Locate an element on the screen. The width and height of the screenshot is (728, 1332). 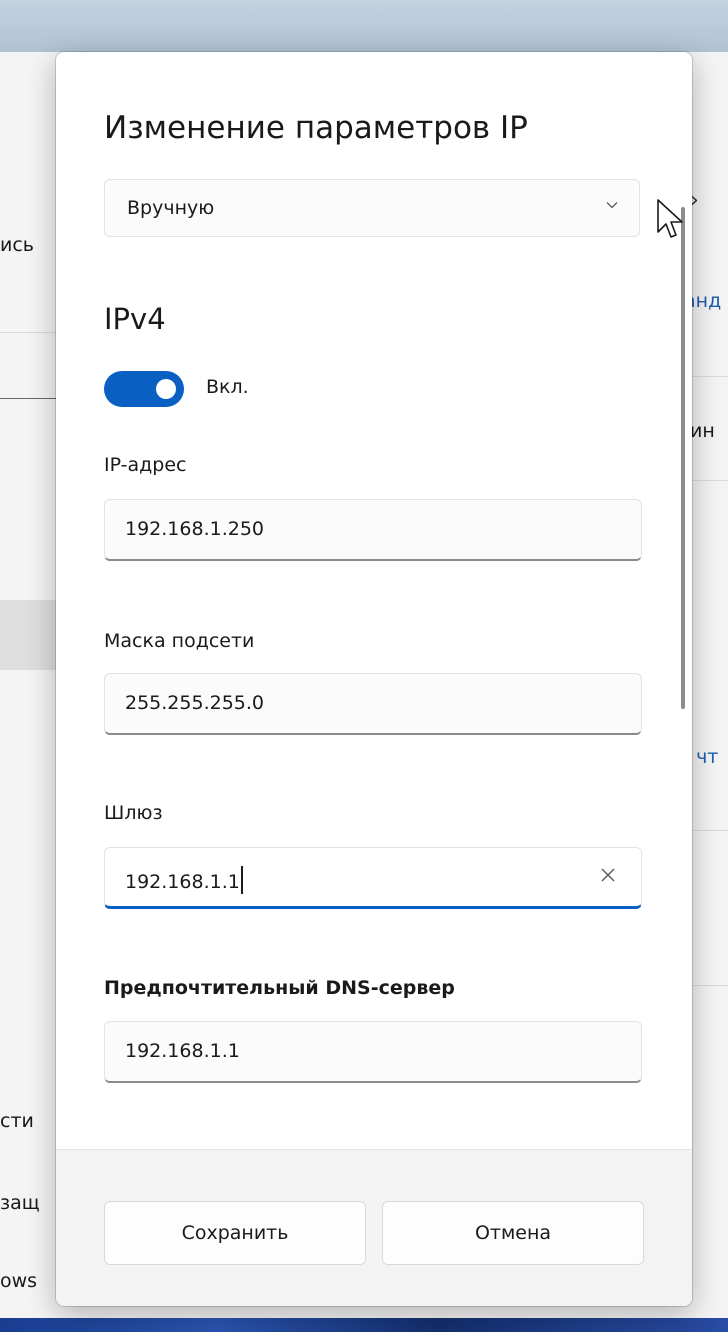
gateway-value-text: 192.168.1.1 is located at coordinates (182, 882).